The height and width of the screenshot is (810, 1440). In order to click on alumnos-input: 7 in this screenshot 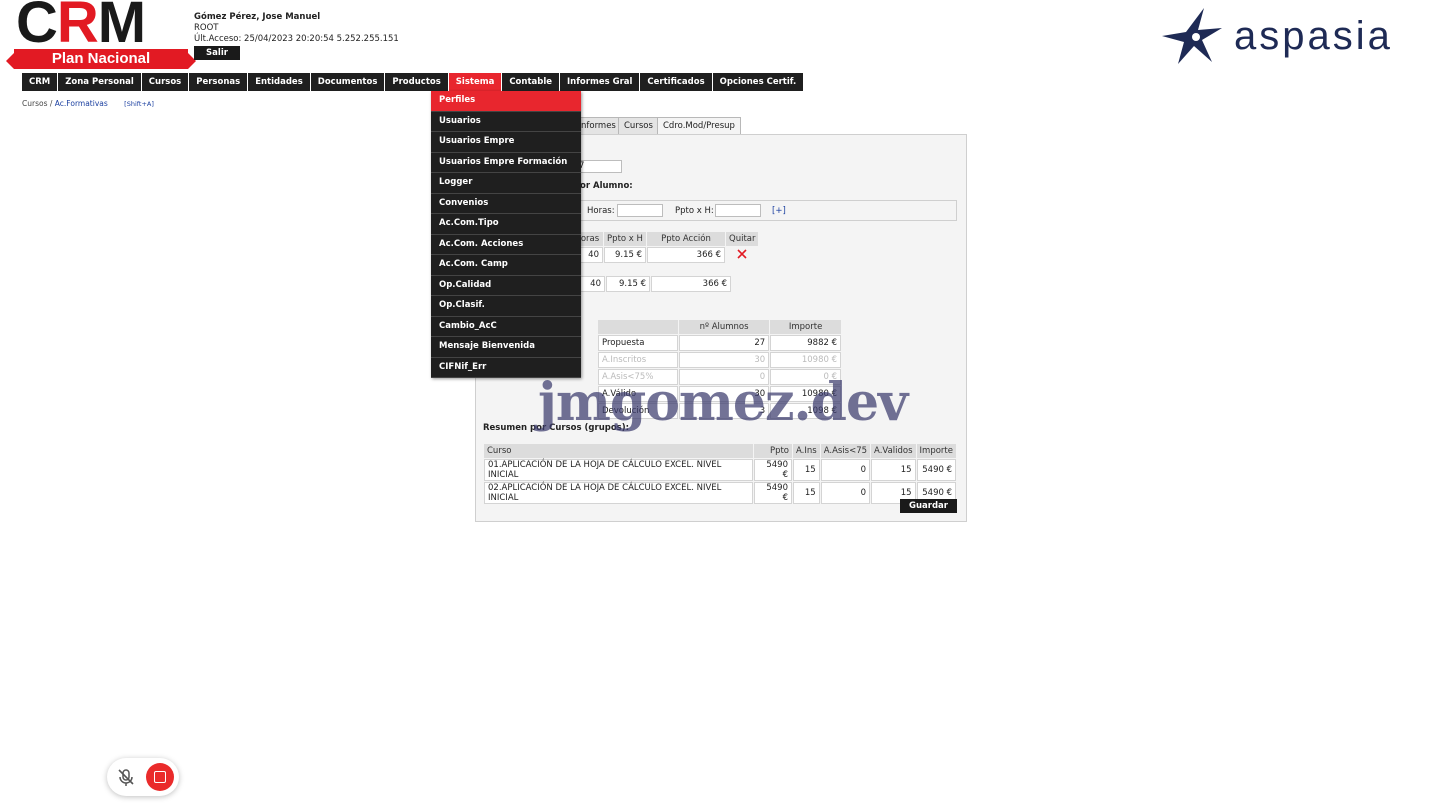, I will do `click(598, 166)`.